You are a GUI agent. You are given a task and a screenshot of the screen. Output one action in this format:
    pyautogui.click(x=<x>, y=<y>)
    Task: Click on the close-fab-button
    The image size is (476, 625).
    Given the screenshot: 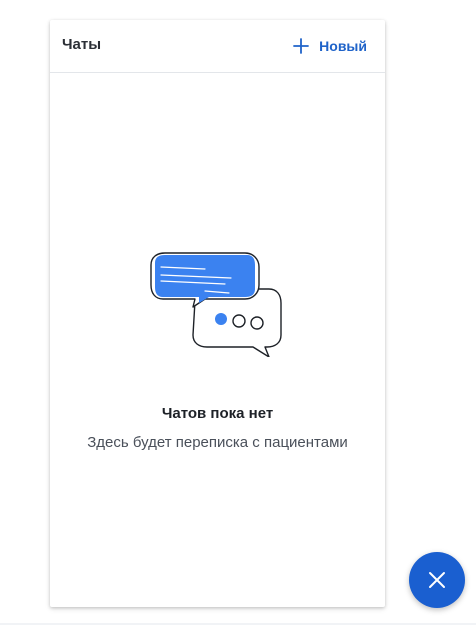 What is the action you would take?
    pyautogui.click(x=437, y=580)
    